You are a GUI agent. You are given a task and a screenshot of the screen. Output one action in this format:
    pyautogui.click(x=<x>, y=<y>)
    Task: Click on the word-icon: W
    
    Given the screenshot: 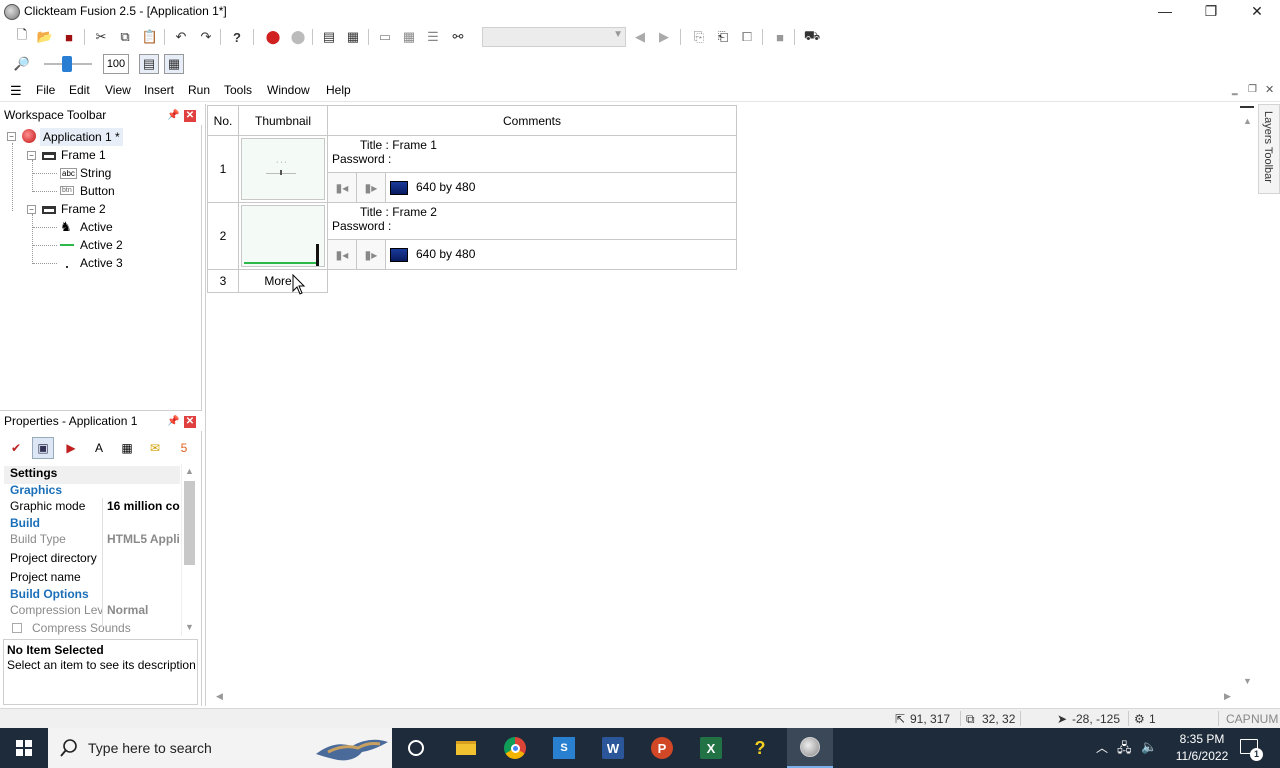 What is the action you would take?
    pyautogui.click(x=613, y=748)
    